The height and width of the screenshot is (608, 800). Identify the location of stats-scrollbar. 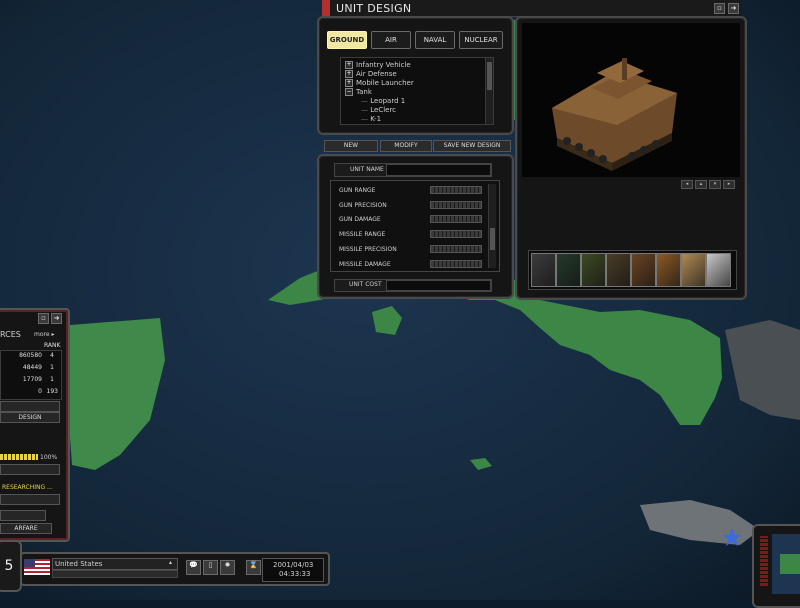
(492, 226).